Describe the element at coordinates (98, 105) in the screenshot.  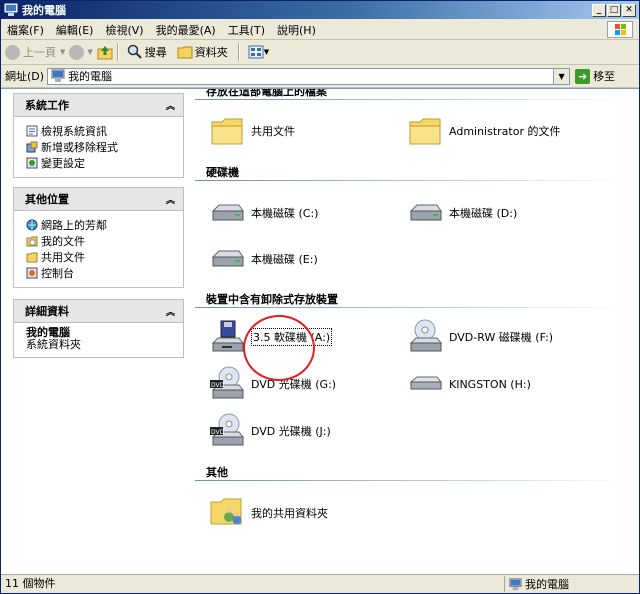
I see `system-tasks-header: 系統工作 ︽` at that location.